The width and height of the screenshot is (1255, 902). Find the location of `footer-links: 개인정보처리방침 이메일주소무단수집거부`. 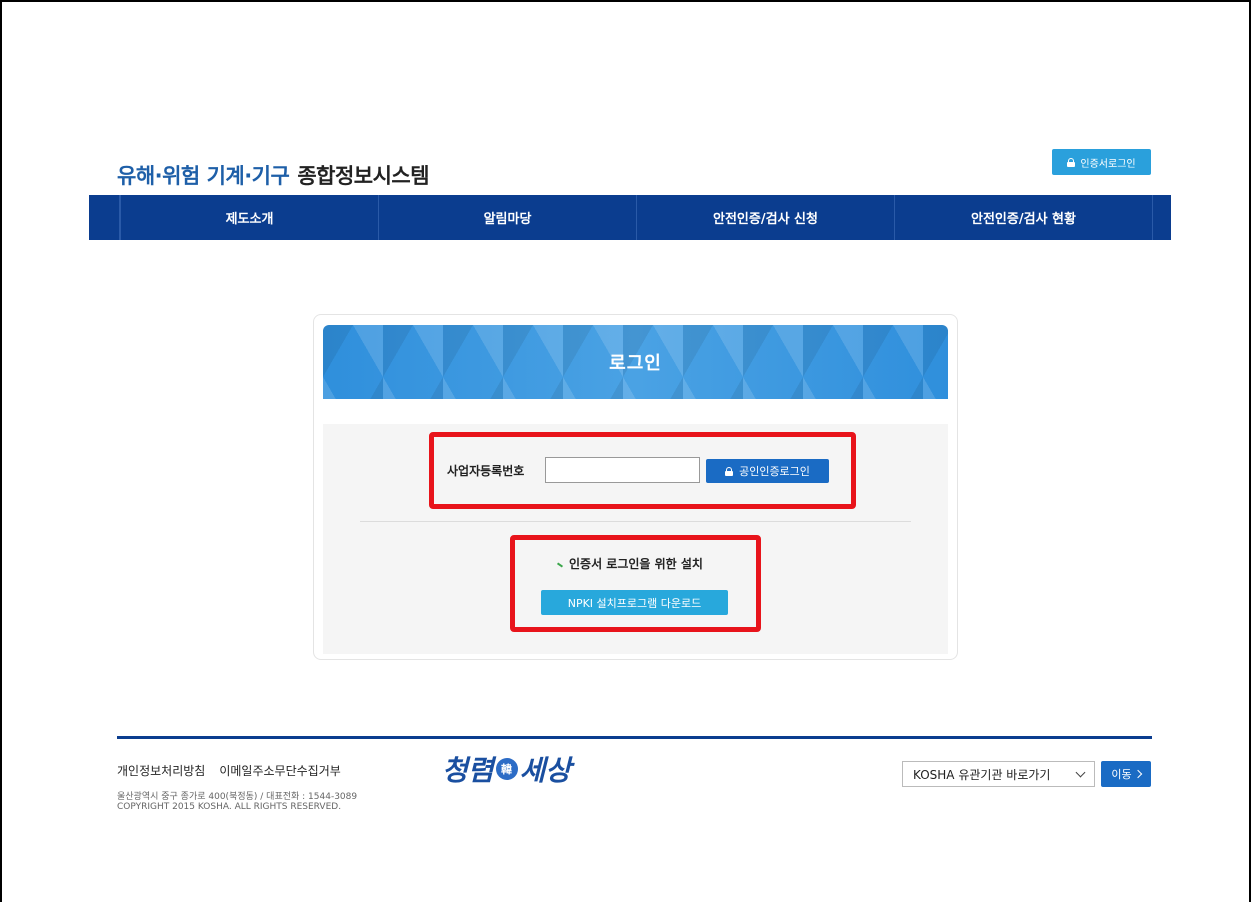

footer-links: 개인정보처리방침 이메일주소무단수집거부 is located at coordinates (229, 770).